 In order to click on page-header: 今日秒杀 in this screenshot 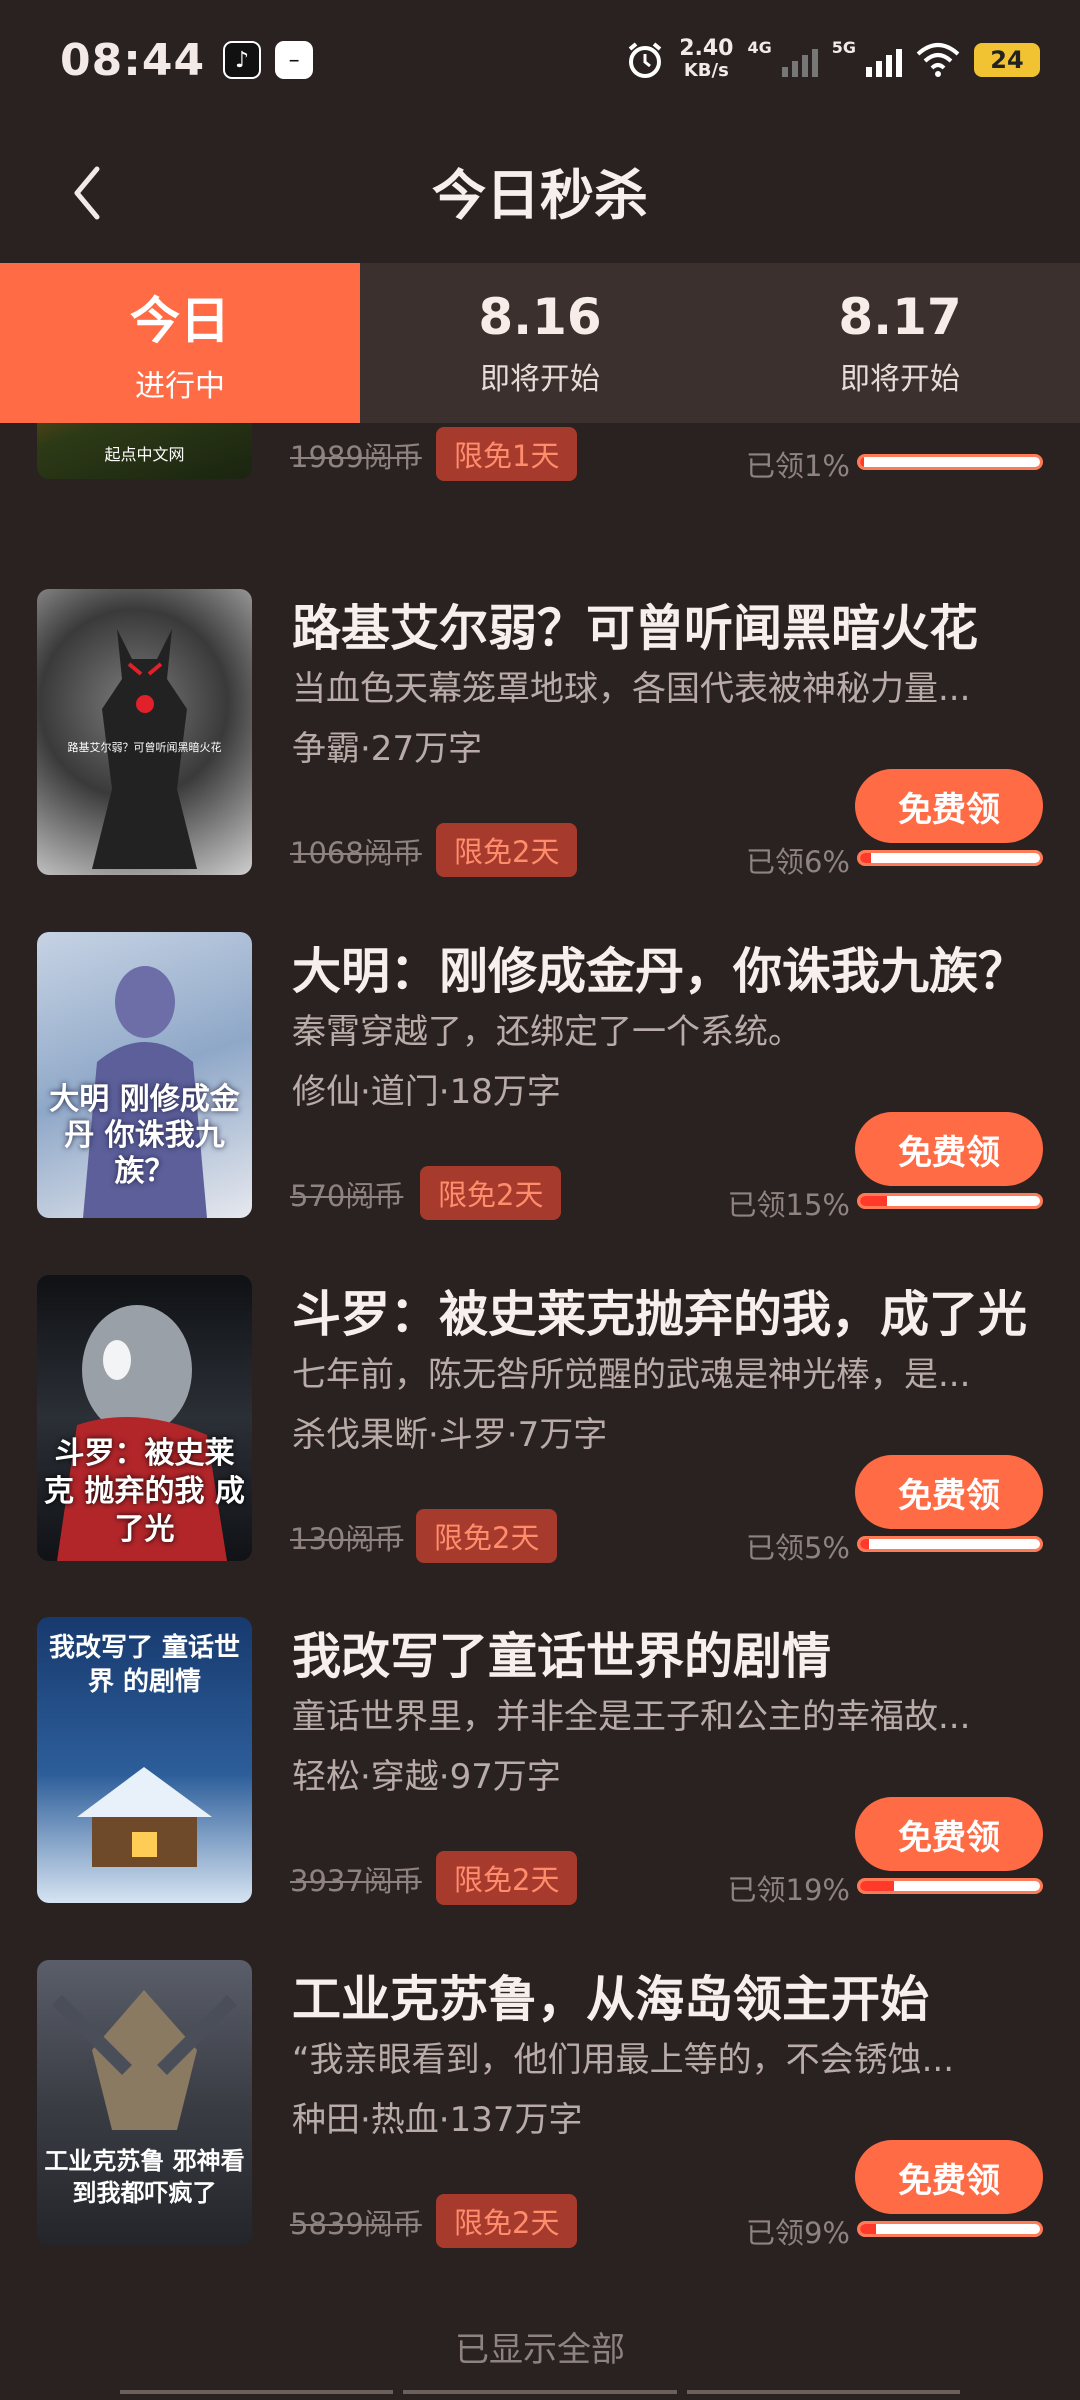, I will do `click(540, 190)`.